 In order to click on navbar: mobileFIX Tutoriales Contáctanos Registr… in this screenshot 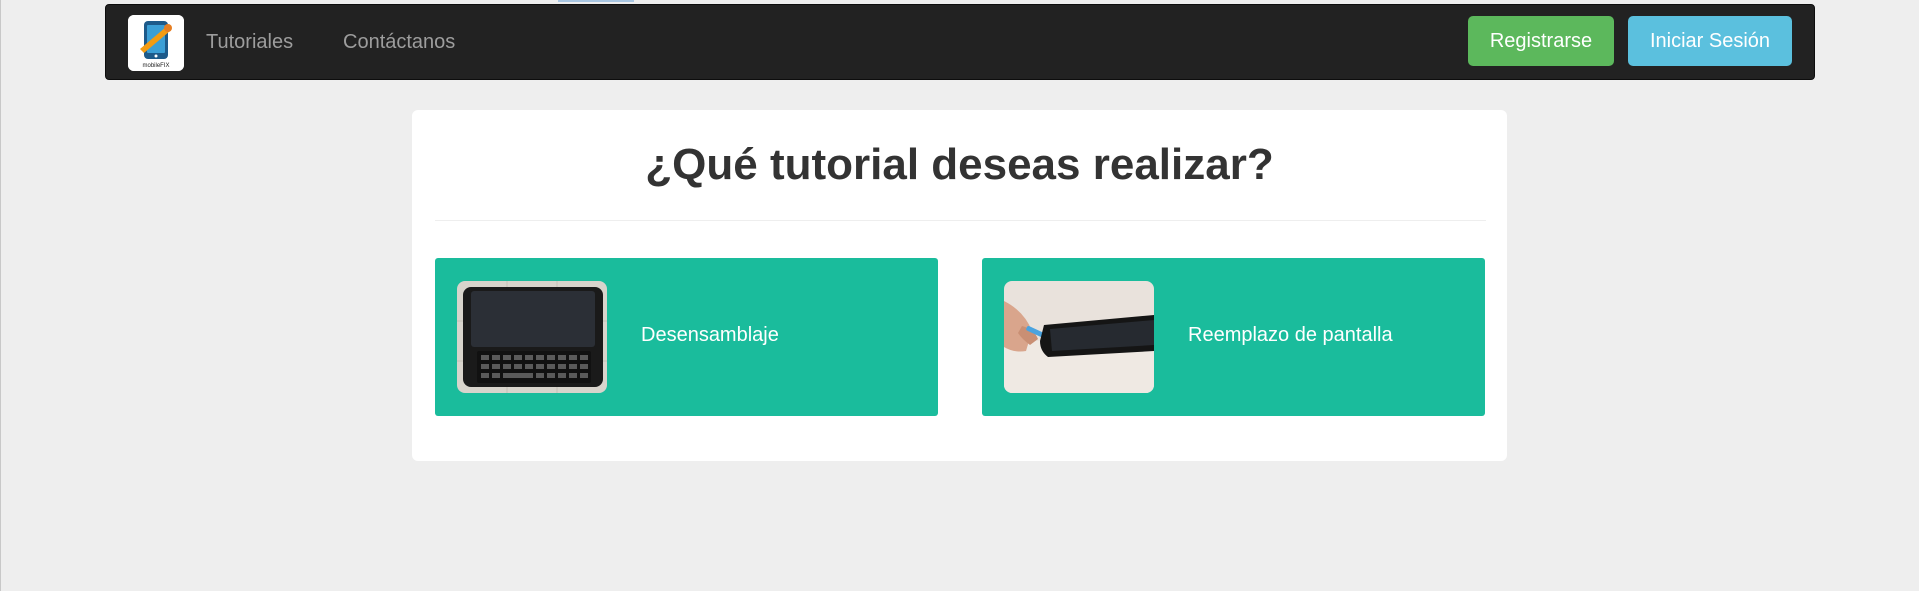, I will do `click(960, 42)`.